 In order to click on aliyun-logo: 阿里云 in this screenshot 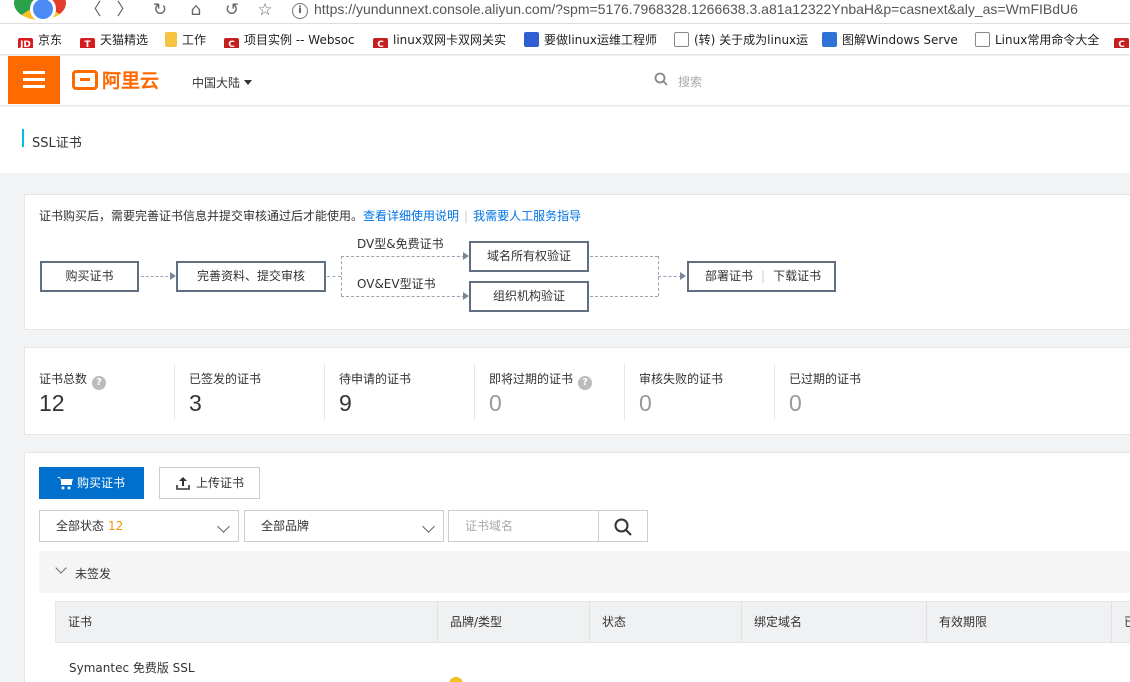, I will do `click(115, 81)`.